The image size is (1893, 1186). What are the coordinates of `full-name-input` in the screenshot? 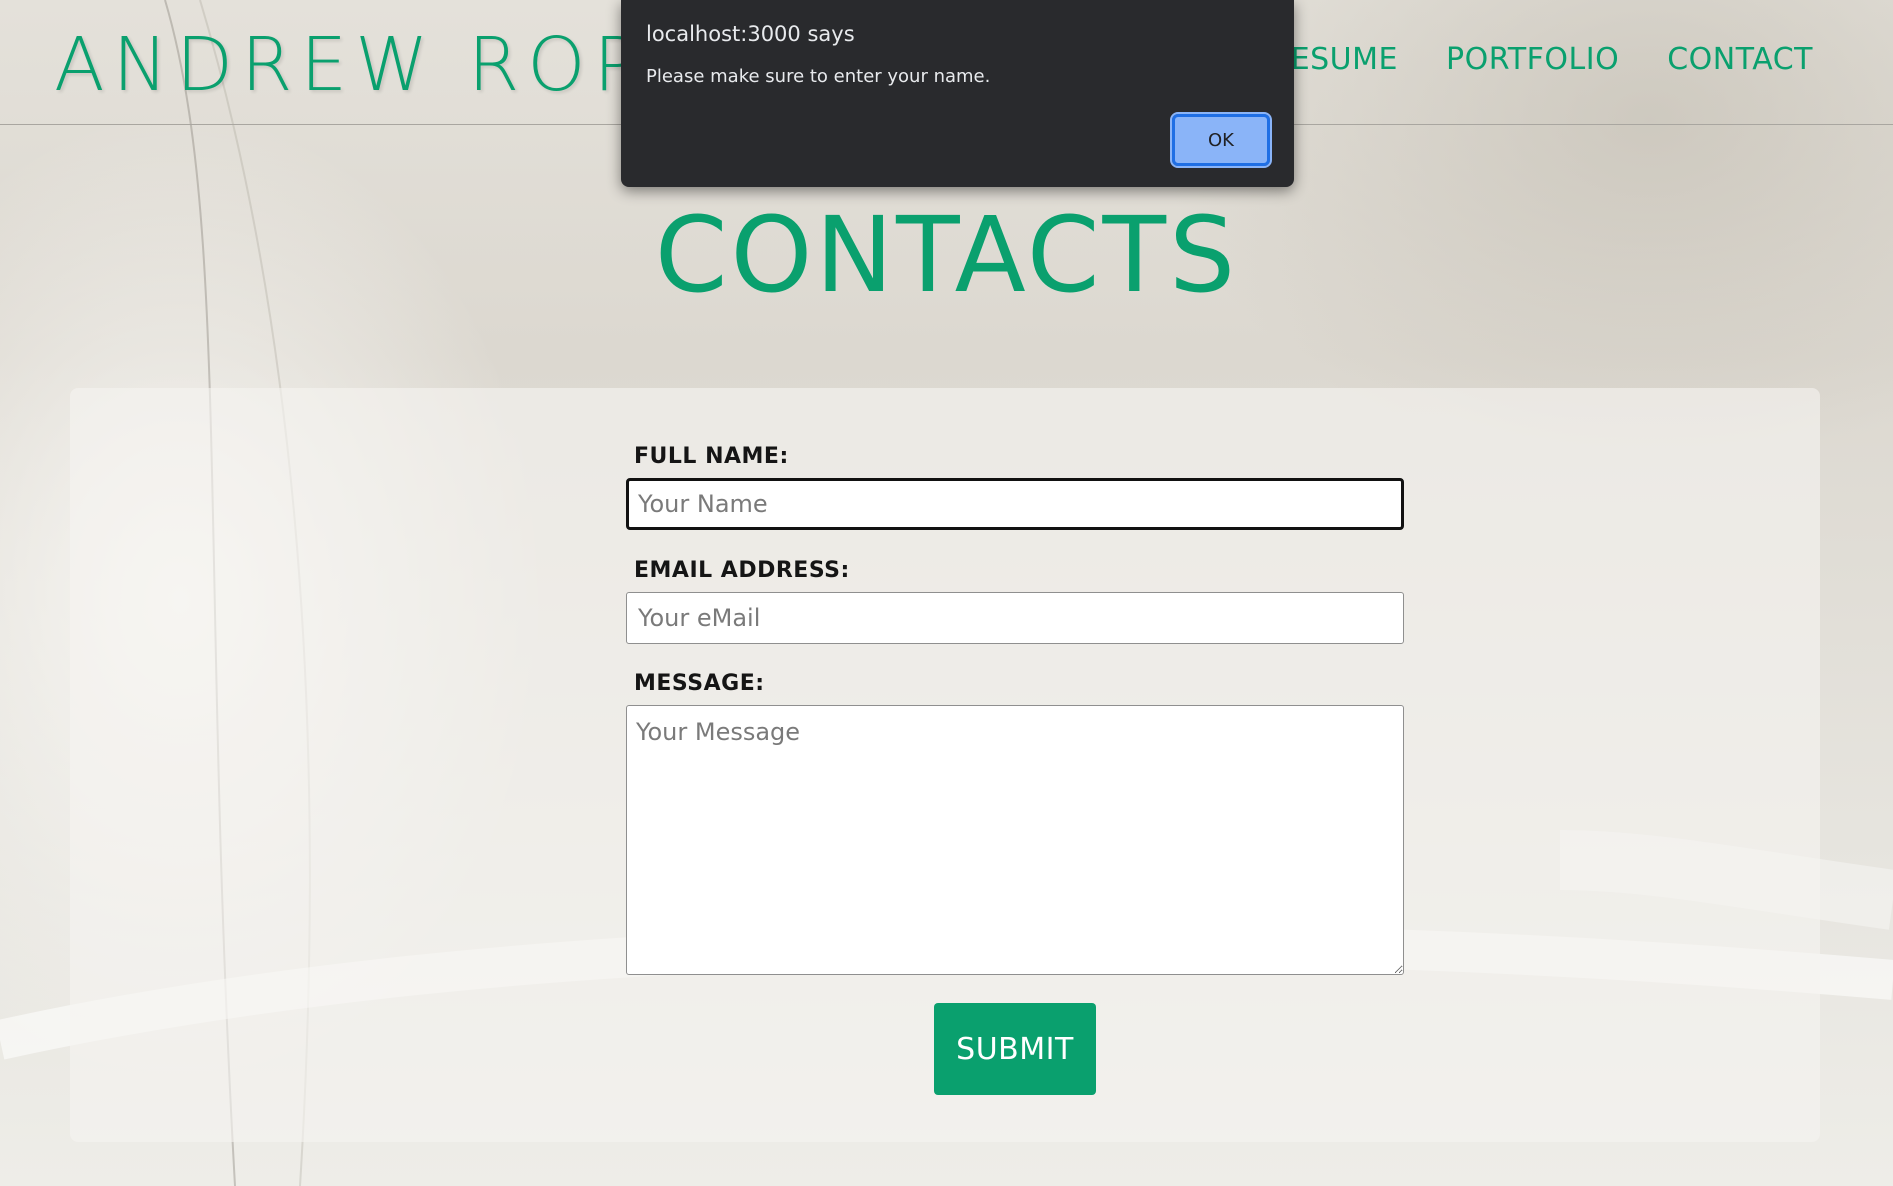 It's located at (1015, 504).